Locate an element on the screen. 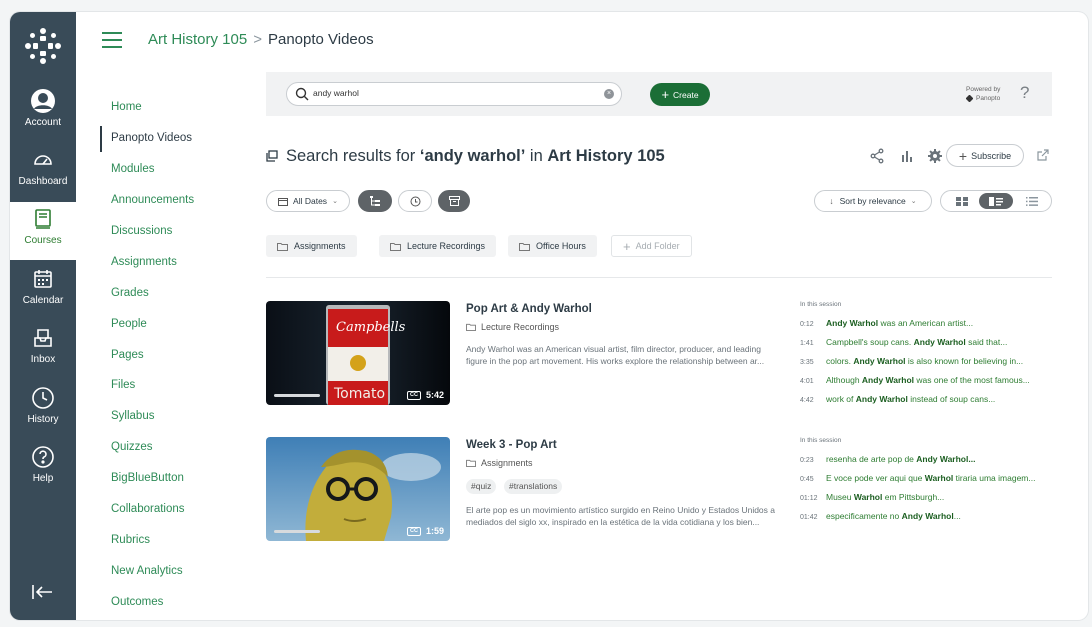 This screenshot has height=627, width=1092. session-thumbnail: CC 1:59 is located at coordinates (358, 489).